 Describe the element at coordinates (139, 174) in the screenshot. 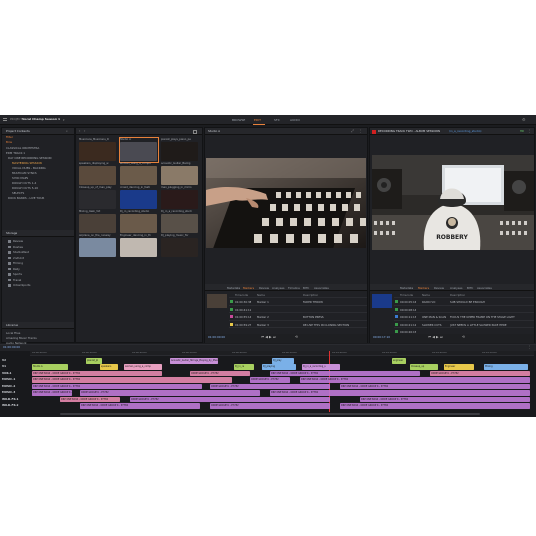

I see `clip-thumbnail: woman_using_a_compu` at that location.